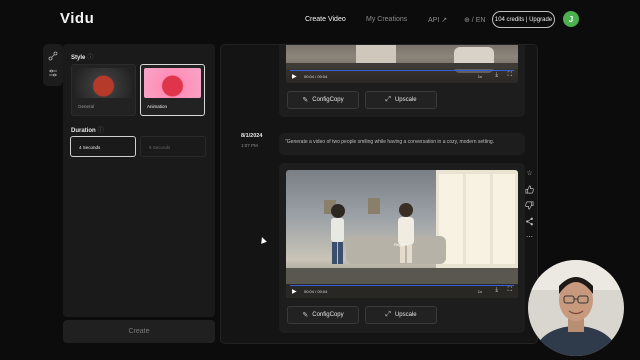 Image resolution: width=640 pixels, height=360 pixels. Describe the element at coordinates (529, 221) in the screenshot. I see `share-icon` at that location.